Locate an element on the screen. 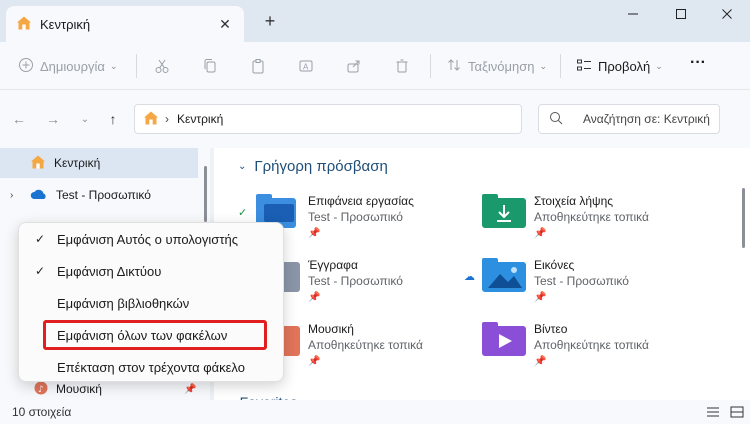 The height and width of the screenshot is (424, 750). item-name: Επιφάνεια εργασίας is located at coordinates (361, 201).